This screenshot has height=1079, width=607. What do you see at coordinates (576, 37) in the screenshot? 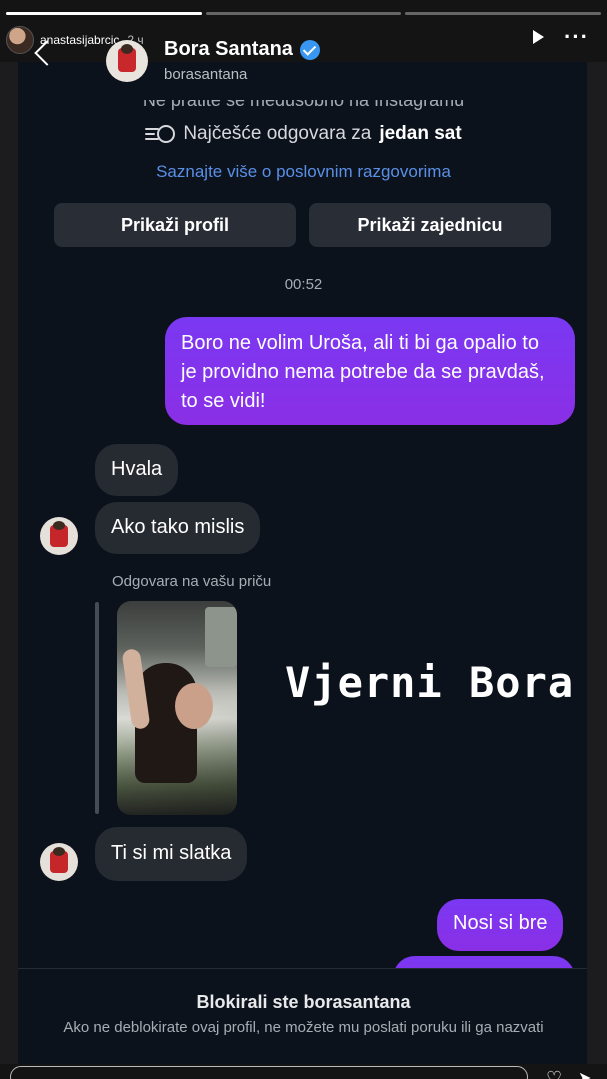
I see `more-icon: ···` at bounding box center [576, 37].